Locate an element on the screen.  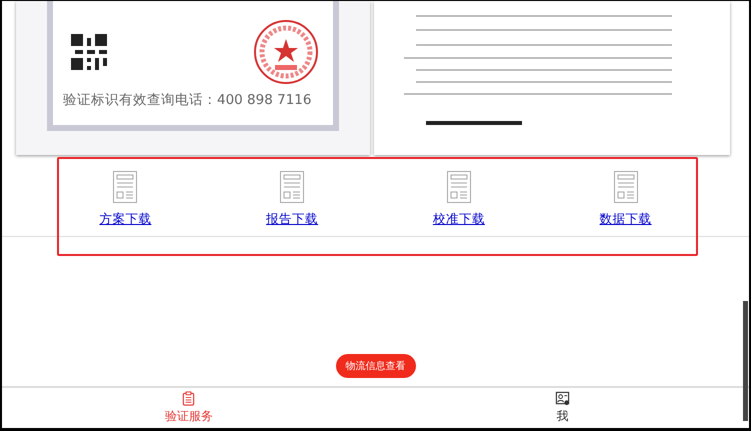
tab-item: 我 is located at coordinates (562, 408).